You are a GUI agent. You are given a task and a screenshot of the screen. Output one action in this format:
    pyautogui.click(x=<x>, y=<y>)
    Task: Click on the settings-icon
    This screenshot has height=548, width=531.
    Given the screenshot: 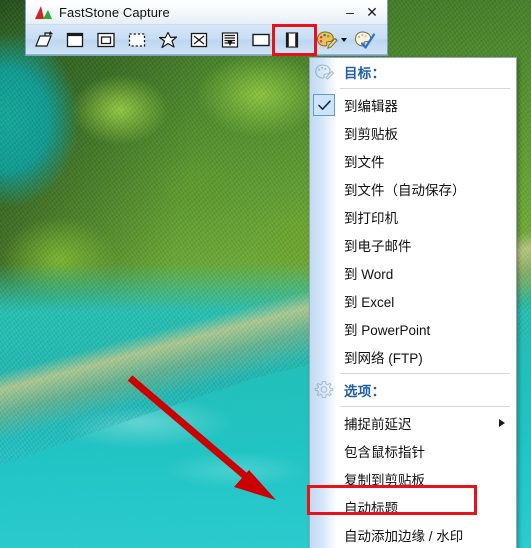 What is the action you would take?
    pyautogui.click(x=365, y=40)
    